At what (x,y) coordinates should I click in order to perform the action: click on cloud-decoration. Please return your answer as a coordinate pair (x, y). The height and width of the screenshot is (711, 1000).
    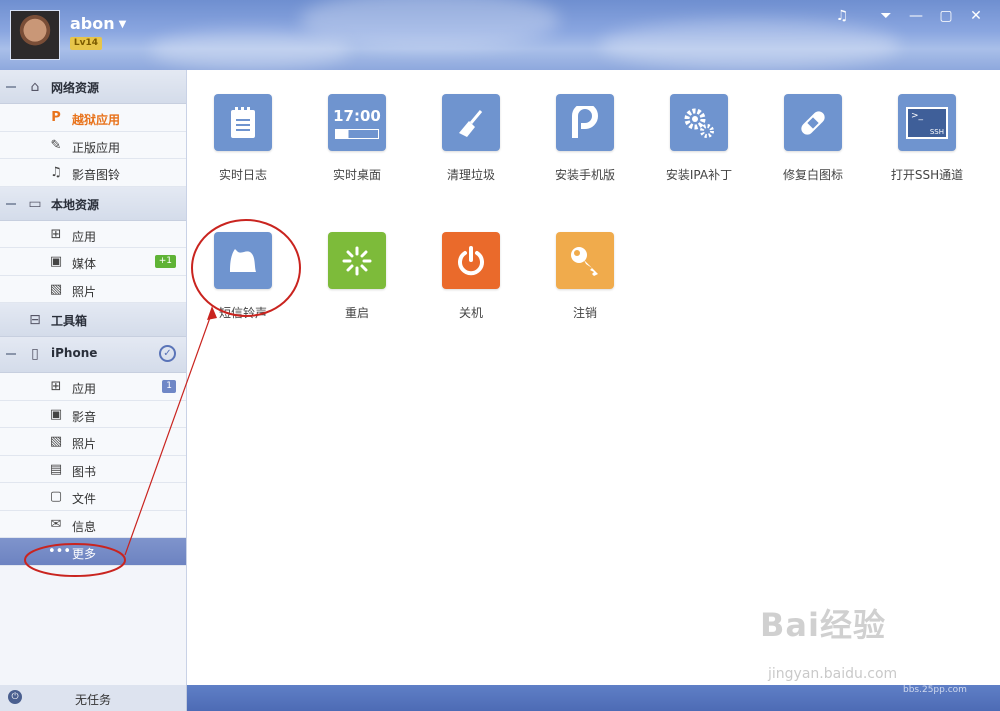
    Looking at the image, I should click on (750, 45).